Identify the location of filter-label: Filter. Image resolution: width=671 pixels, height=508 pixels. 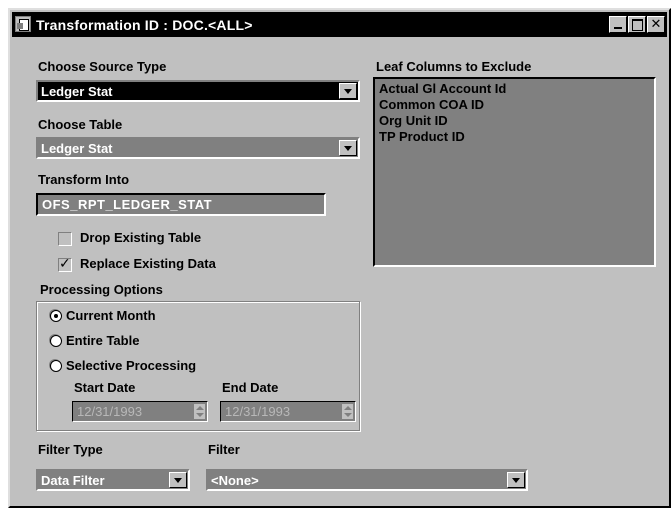
(224, 449).